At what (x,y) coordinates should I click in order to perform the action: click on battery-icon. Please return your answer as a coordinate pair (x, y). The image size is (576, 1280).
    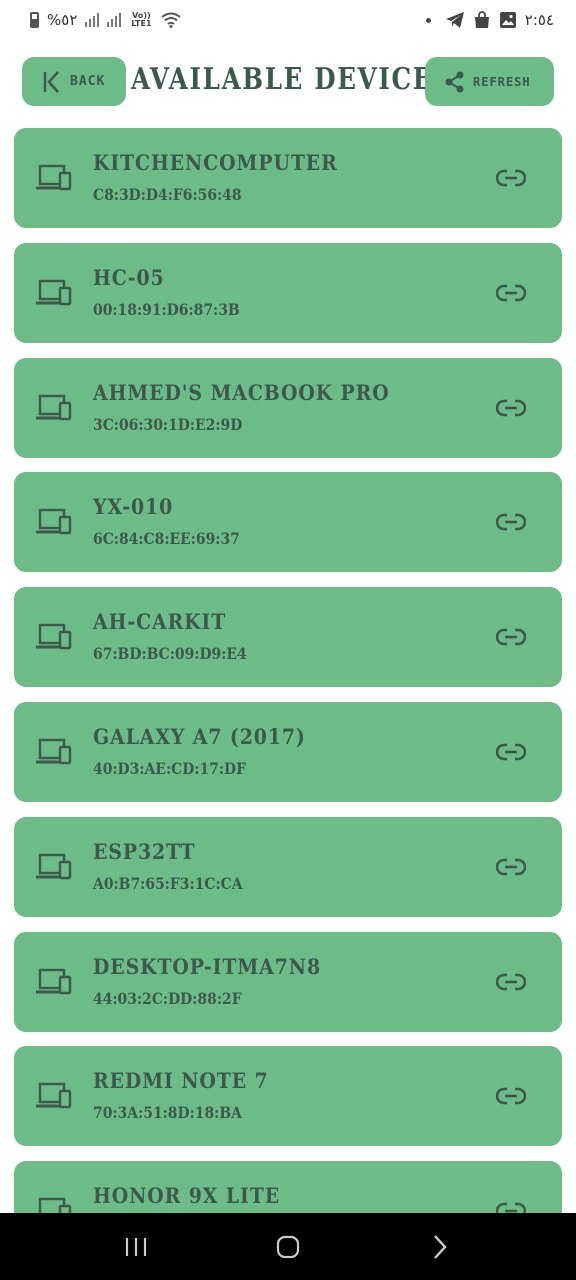
    Looking at the image, I should click on (34, 20).